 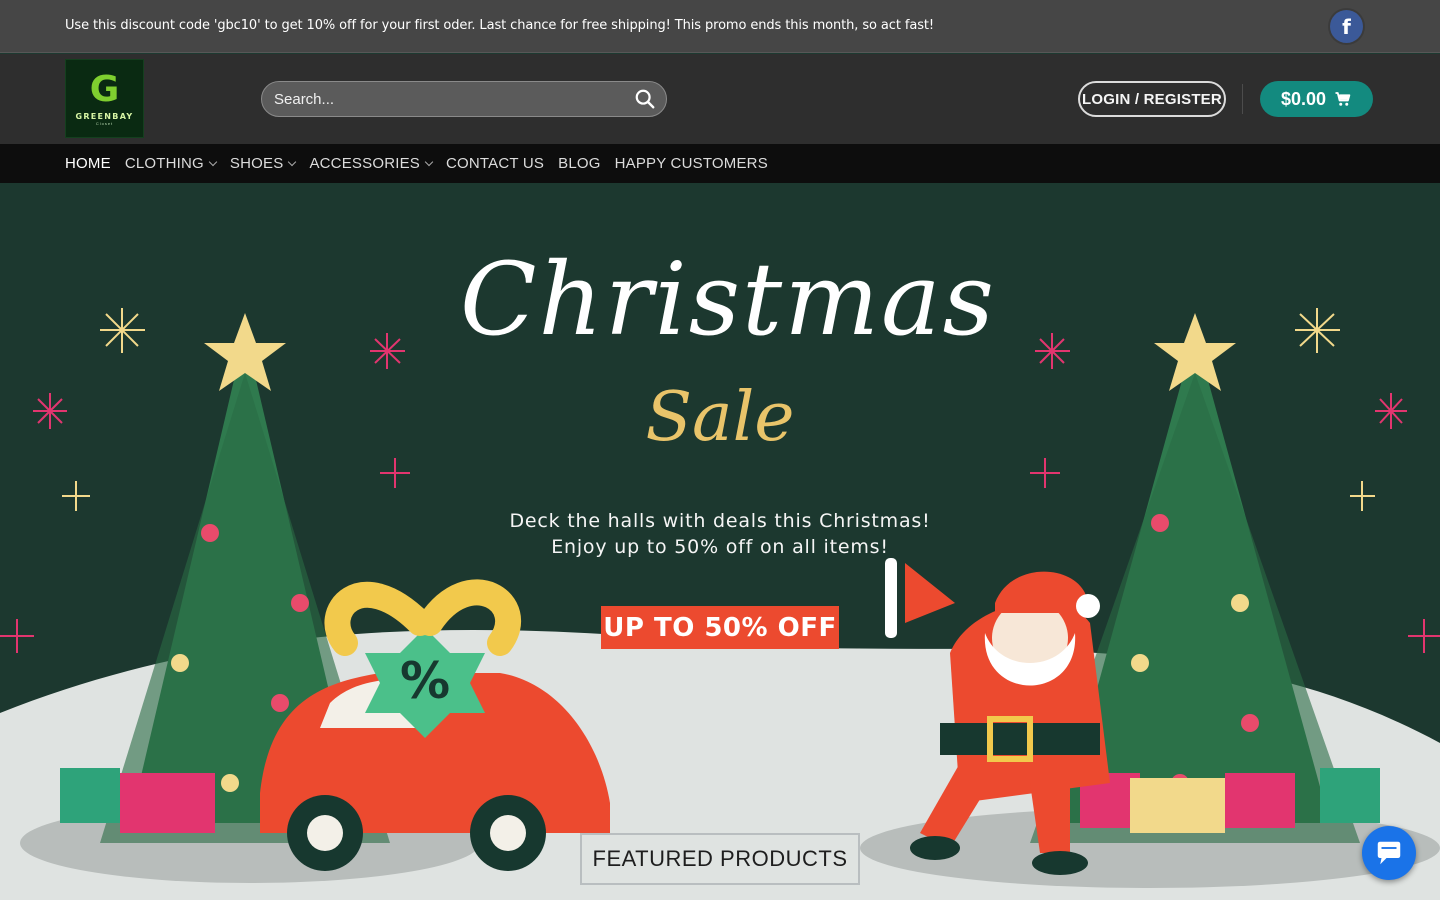 What do you see at coordinates (1343, 99) in the screenshot?
I see `cart-icon` at bounding box center [1343, 99].